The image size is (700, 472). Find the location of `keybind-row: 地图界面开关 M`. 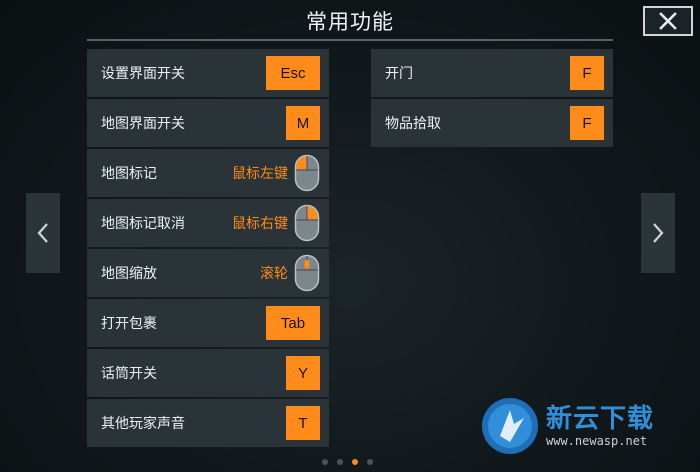

keybind-row: 地图界面开关 M is located at coordinates (208, 123).